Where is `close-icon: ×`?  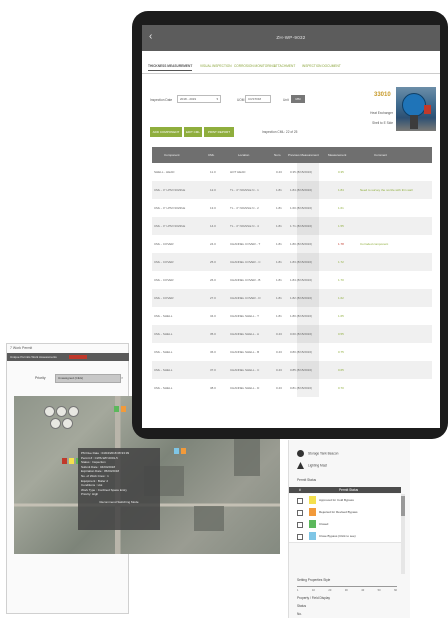 close-icon: × is located at coordinates (122, 377).